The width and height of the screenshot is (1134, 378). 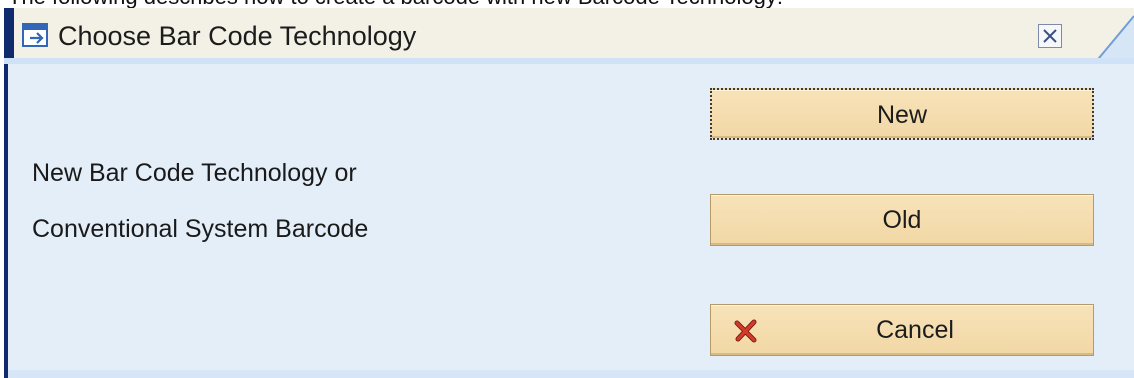 I want to click on old-button-label: Old, so click(x=902, y=220).